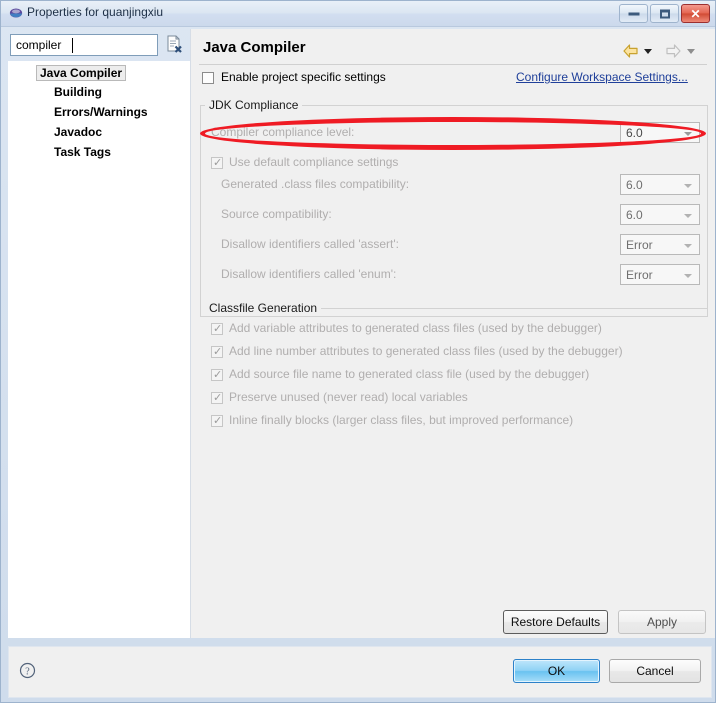 The height and width of the screenshot is (703, 716). What do you see at coordinates (254, 105) in the screenshot?
I see `jdk-compliance-title: JDK Compliance` at bounding box center [254, 105].